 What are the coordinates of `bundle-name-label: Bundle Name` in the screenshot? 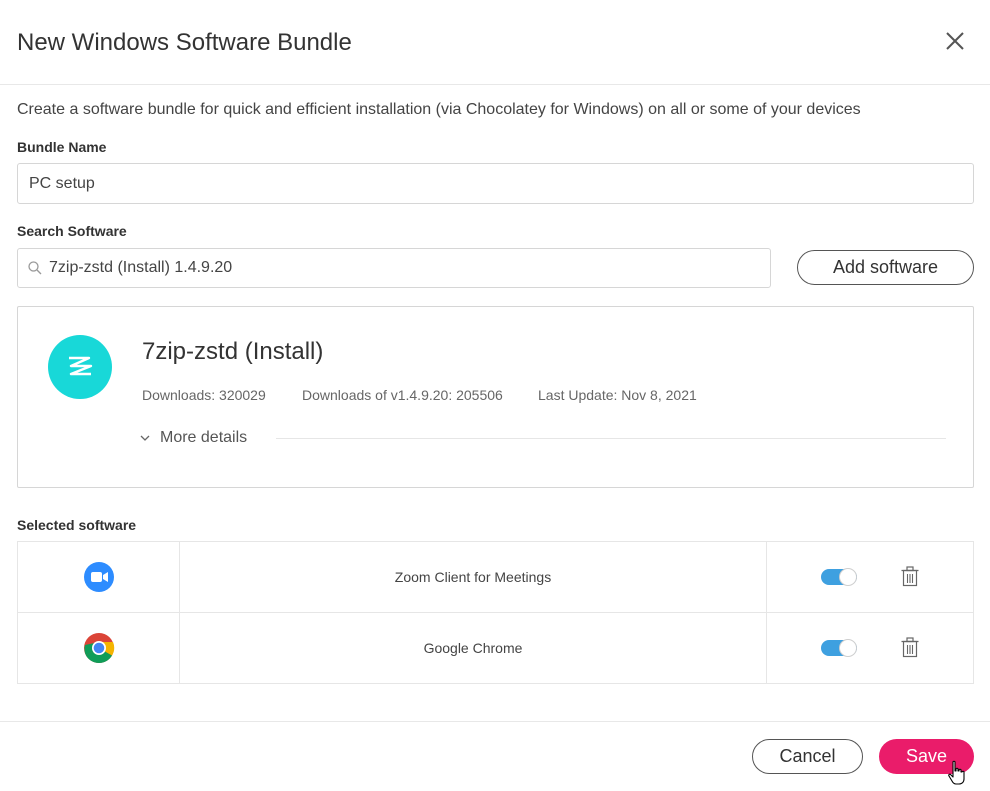 It's located at (62, 147).